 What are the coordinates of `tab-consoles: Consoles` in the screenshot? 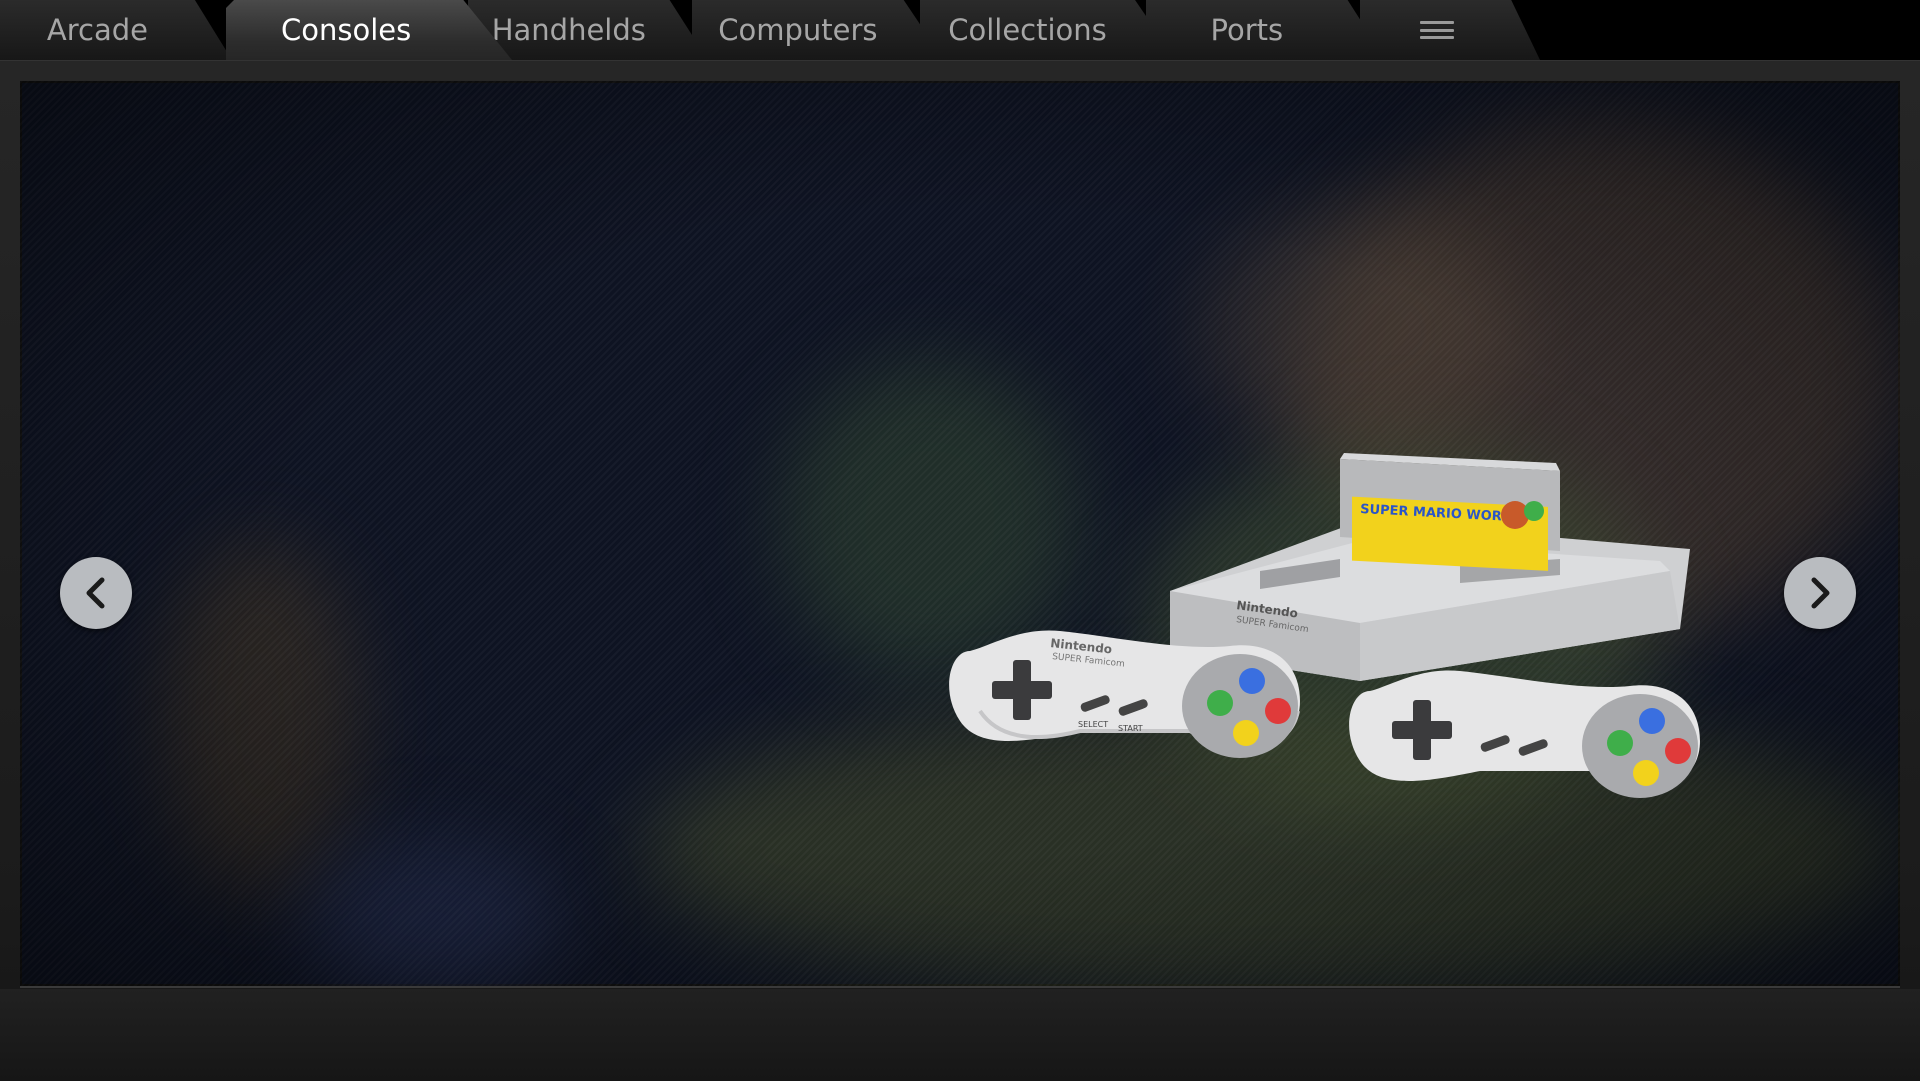 It's located at (369, 30).